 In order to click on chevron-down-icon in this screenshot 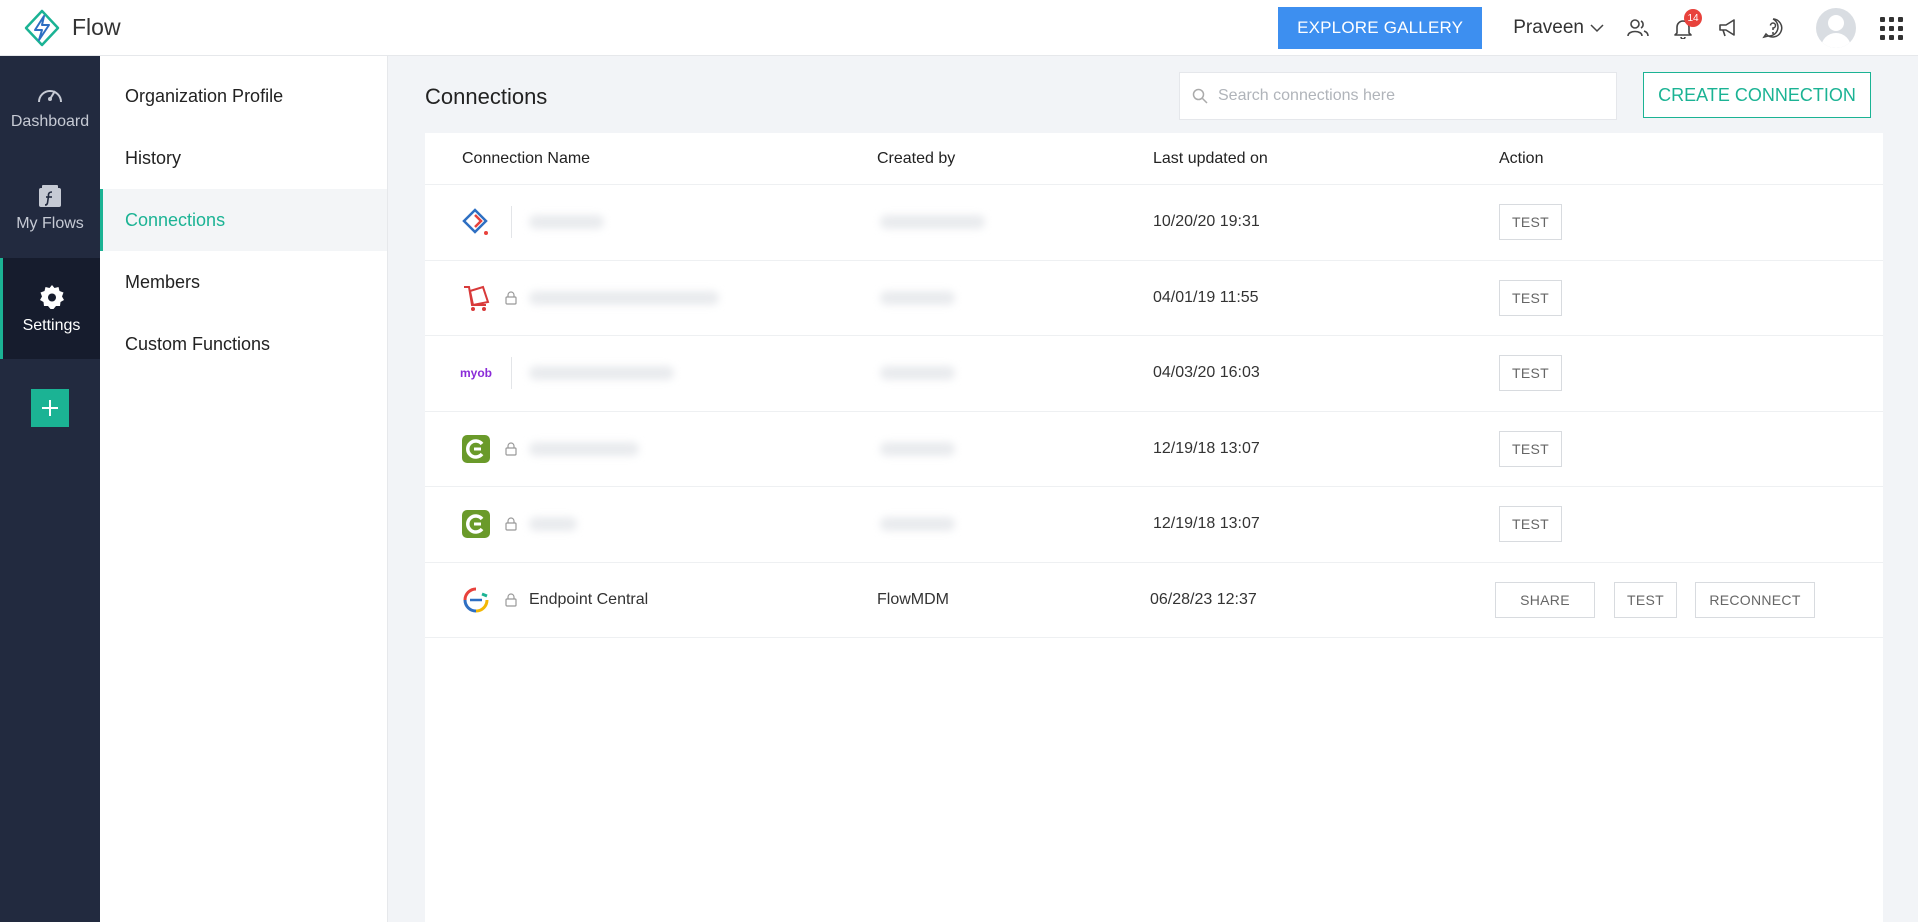, I will do `click(1597, 28)`.